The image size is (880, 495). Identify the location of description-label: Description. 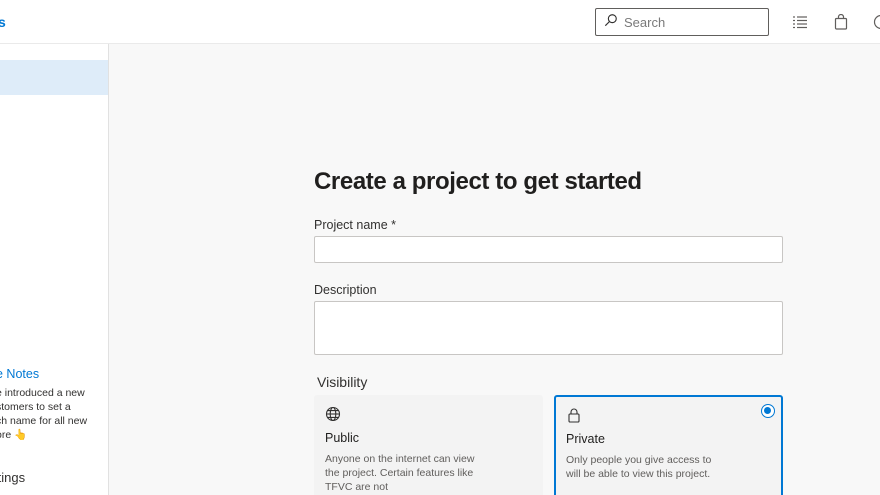
(345, 290).